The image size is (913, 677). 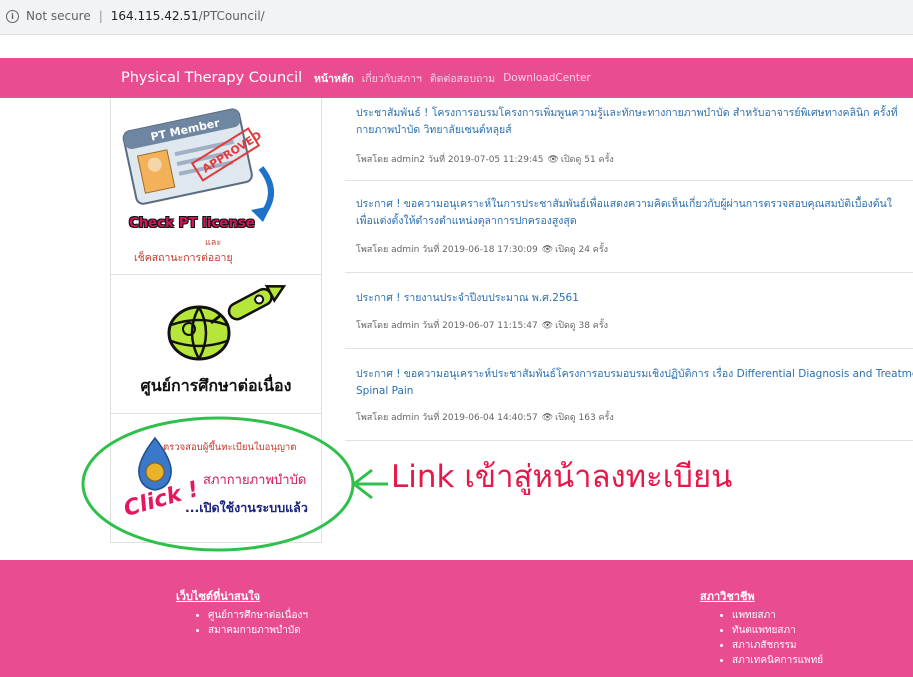 I want to click on check-license-title: Check PT license, so click(x=192, y=223).